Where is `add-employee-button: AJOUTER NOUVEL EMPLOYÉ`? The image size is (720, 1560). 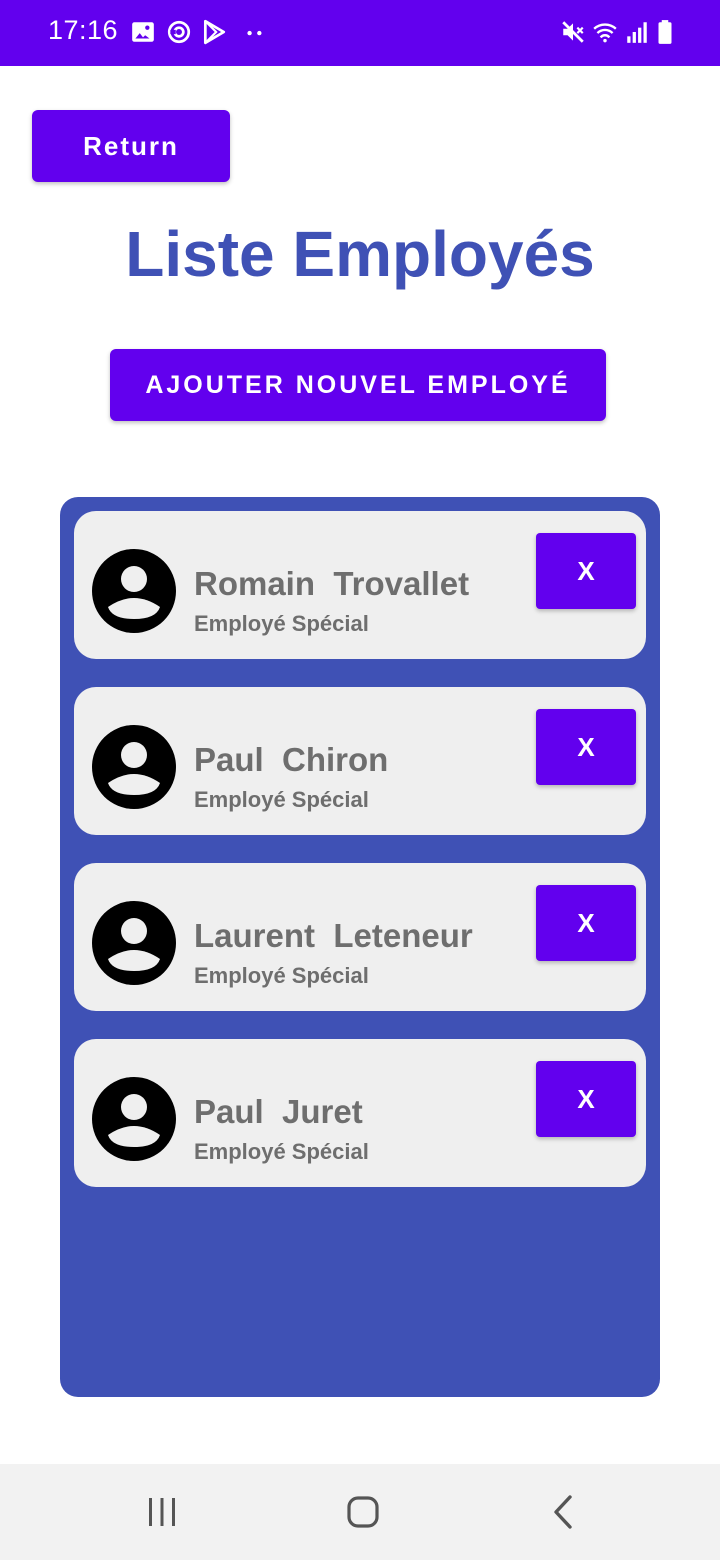 add-employee-button: AJOUTER NOUVEL EMPLOYÉ is located at coordinates (358, 385).